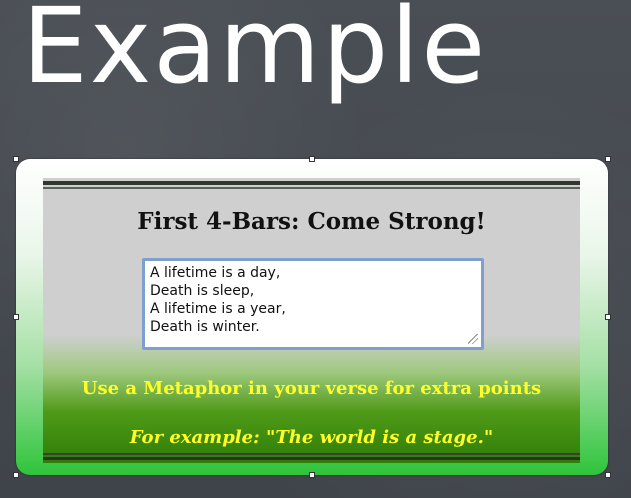  What do you see at coordinates (473, 339) in the screenshot?
I see `textarea-resize-grip-icon` at bounding box center [473, 339].